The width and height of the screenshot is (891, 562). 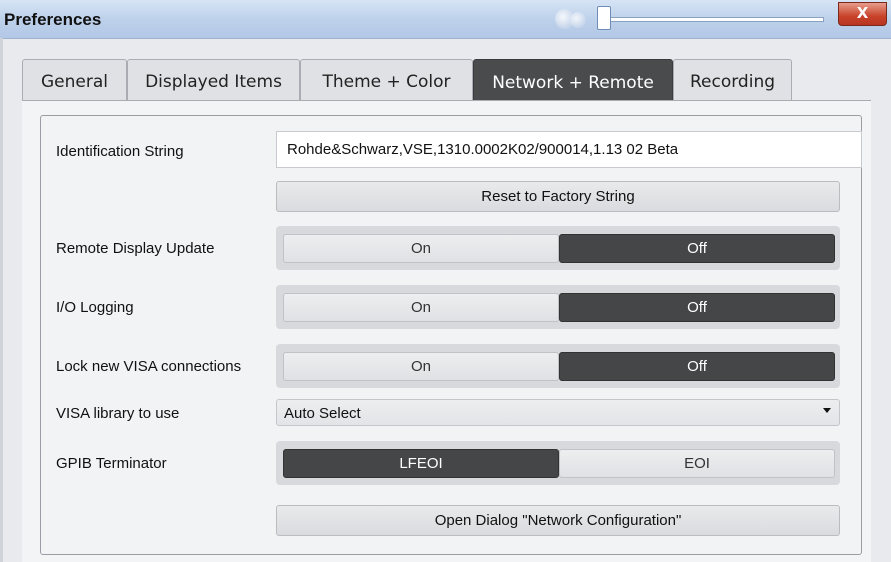 What do you see at coordinates (421, 463) in the screenshot?
I see `gpib-lfeoi-button: LFEOI` at bounding box center [421, 463].